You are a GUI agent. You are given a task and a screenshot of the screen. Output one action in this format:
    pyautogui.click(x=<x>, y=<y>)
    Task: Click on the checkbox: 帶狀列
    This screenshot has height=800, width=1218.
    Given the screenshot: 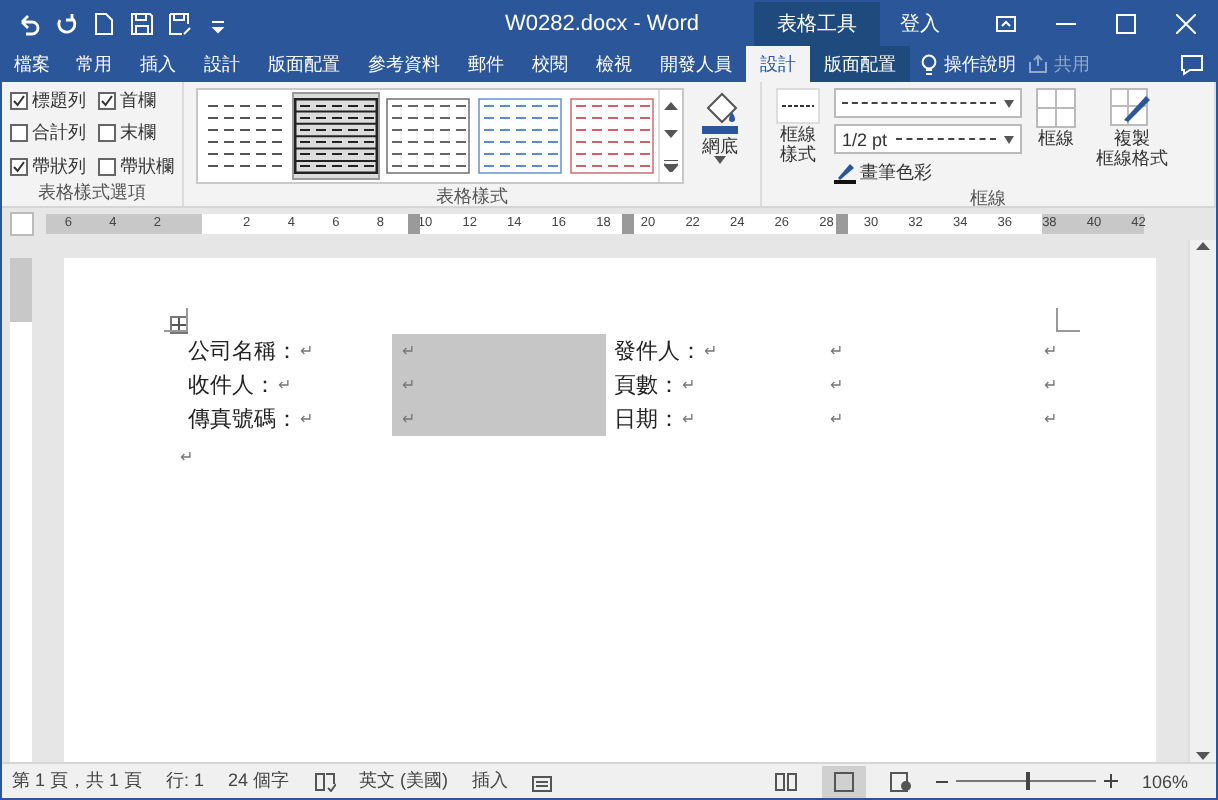 What is the action you would take?
    pyautogui.click(x=48, y=166)
    